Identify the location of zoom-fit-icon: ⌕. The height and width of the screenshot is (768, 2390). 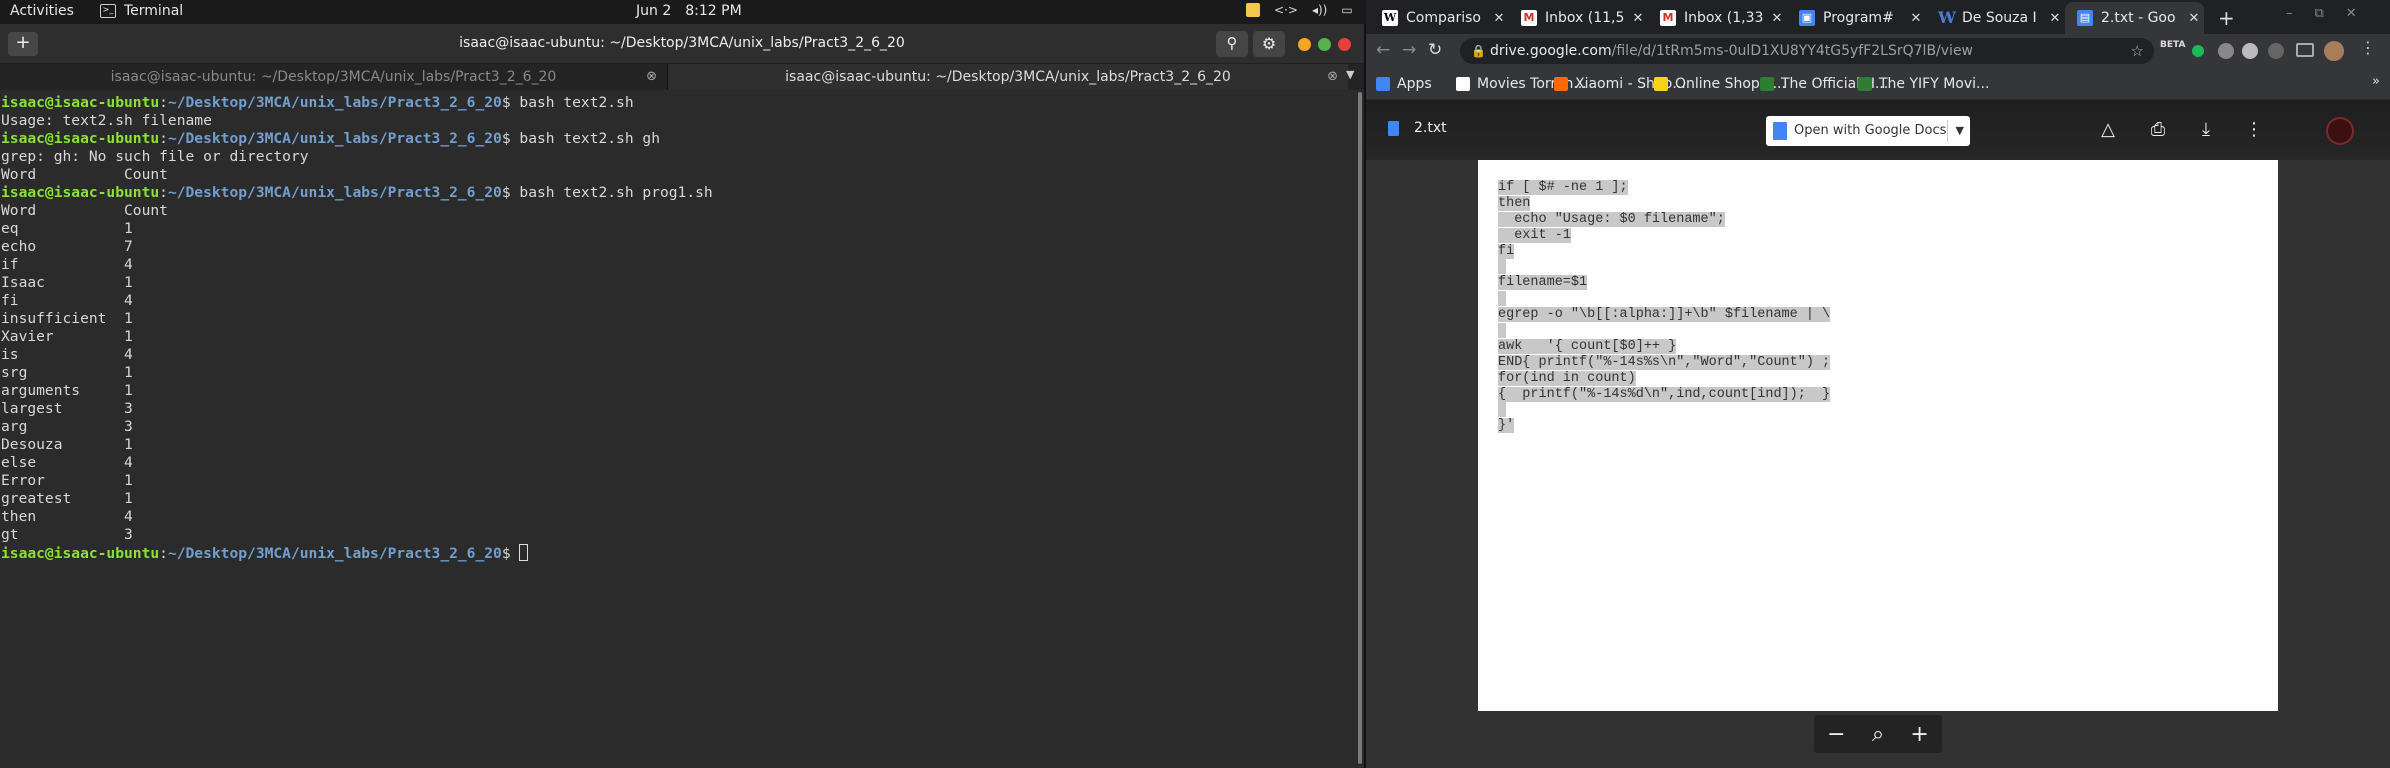
(1878, 734).